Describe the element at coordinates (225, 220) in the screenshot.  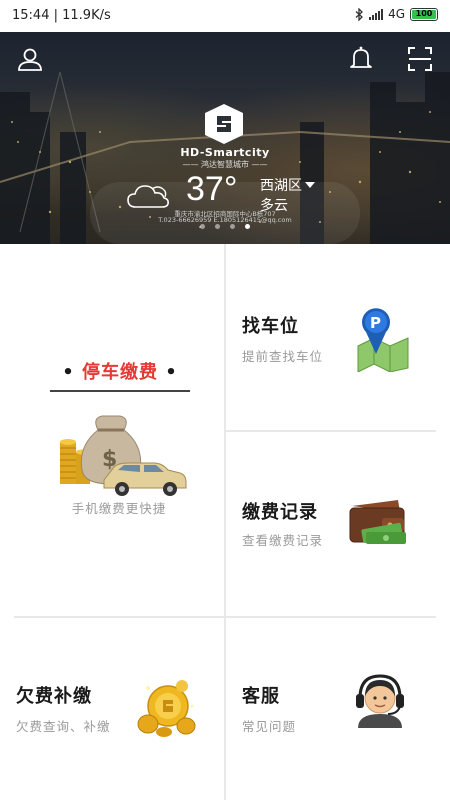
I see `company-contact: T.023-66626959 E.1805126415@qq.com` at that location.